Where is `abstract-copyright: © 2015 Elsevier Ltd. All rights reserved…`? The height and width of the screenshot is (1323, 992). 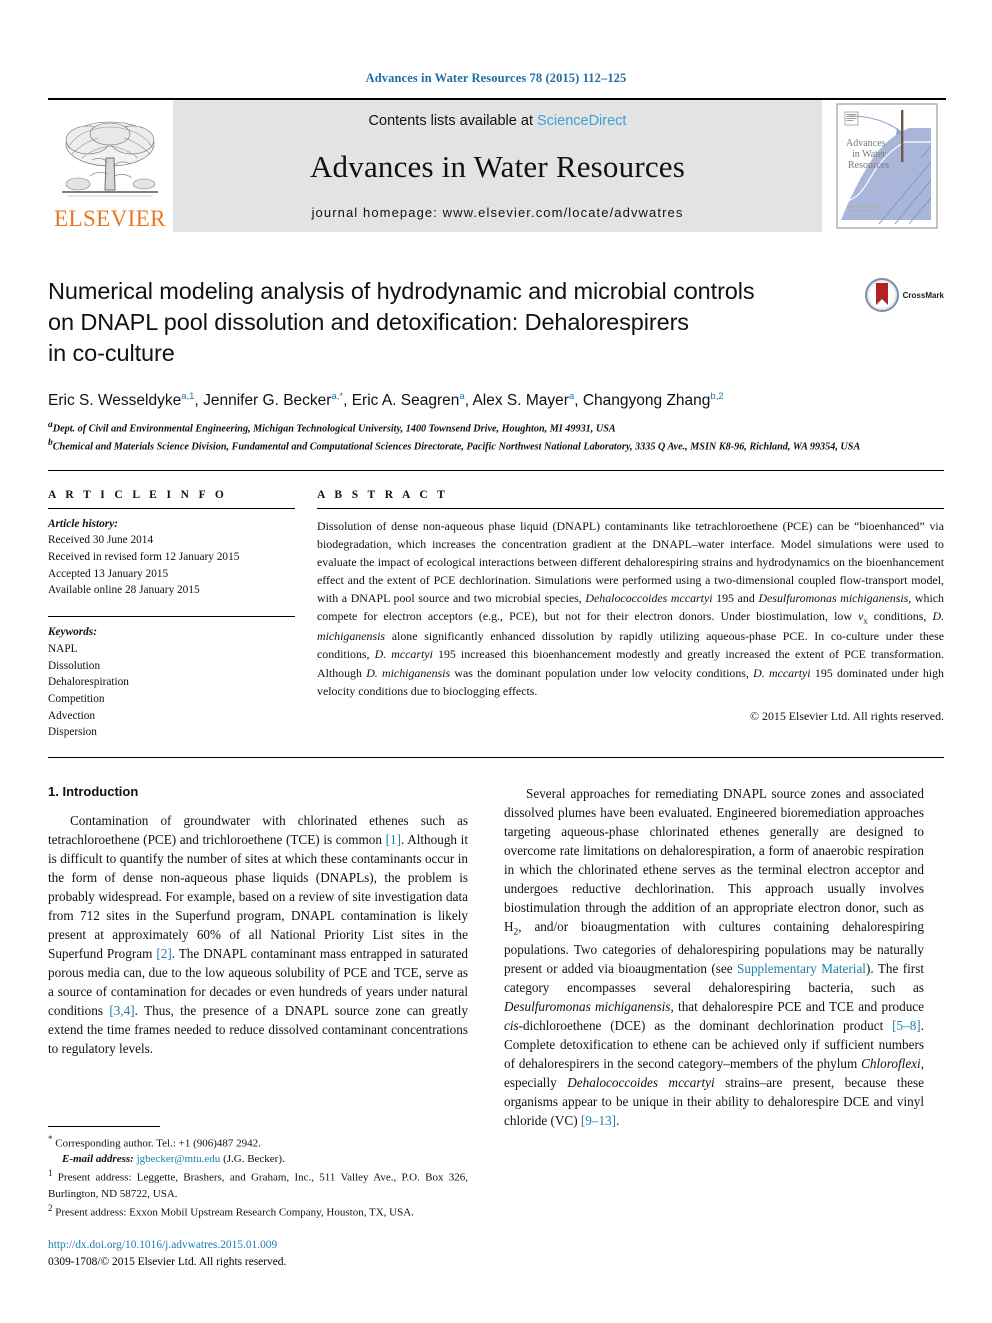 abstract-copyright: © 2015 Elsevier Ltd. All rights reserved… is located at coordinates (847, 715).